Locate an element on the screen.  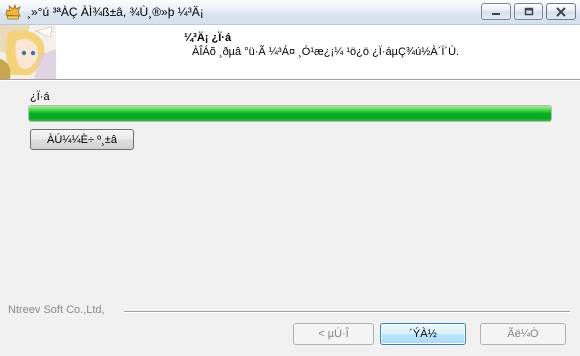
header-title: ¼³Ä¡ ¿Ï·á is located at coordinates (208, 38).